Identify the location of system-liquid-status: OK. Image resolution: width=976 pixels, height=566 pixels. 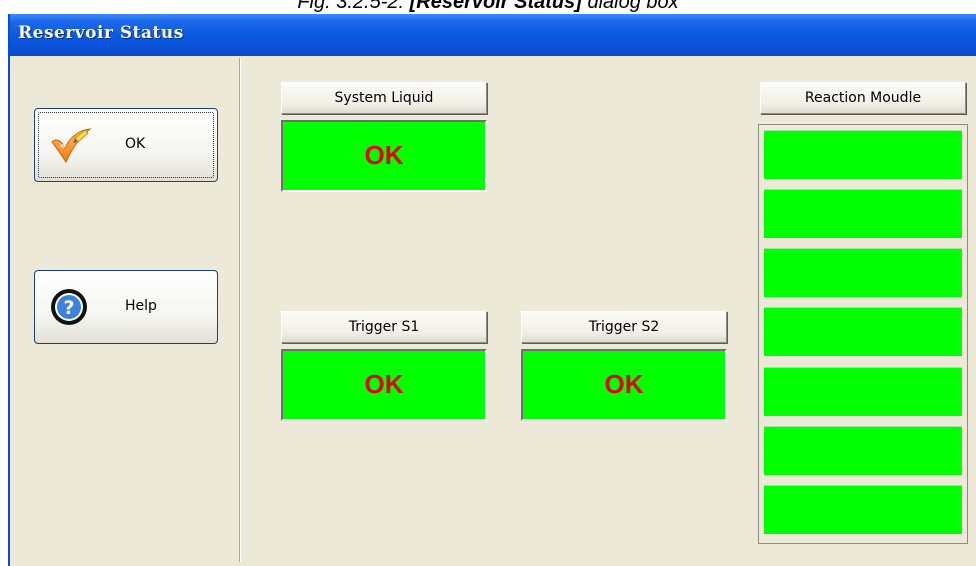
(384, 156).